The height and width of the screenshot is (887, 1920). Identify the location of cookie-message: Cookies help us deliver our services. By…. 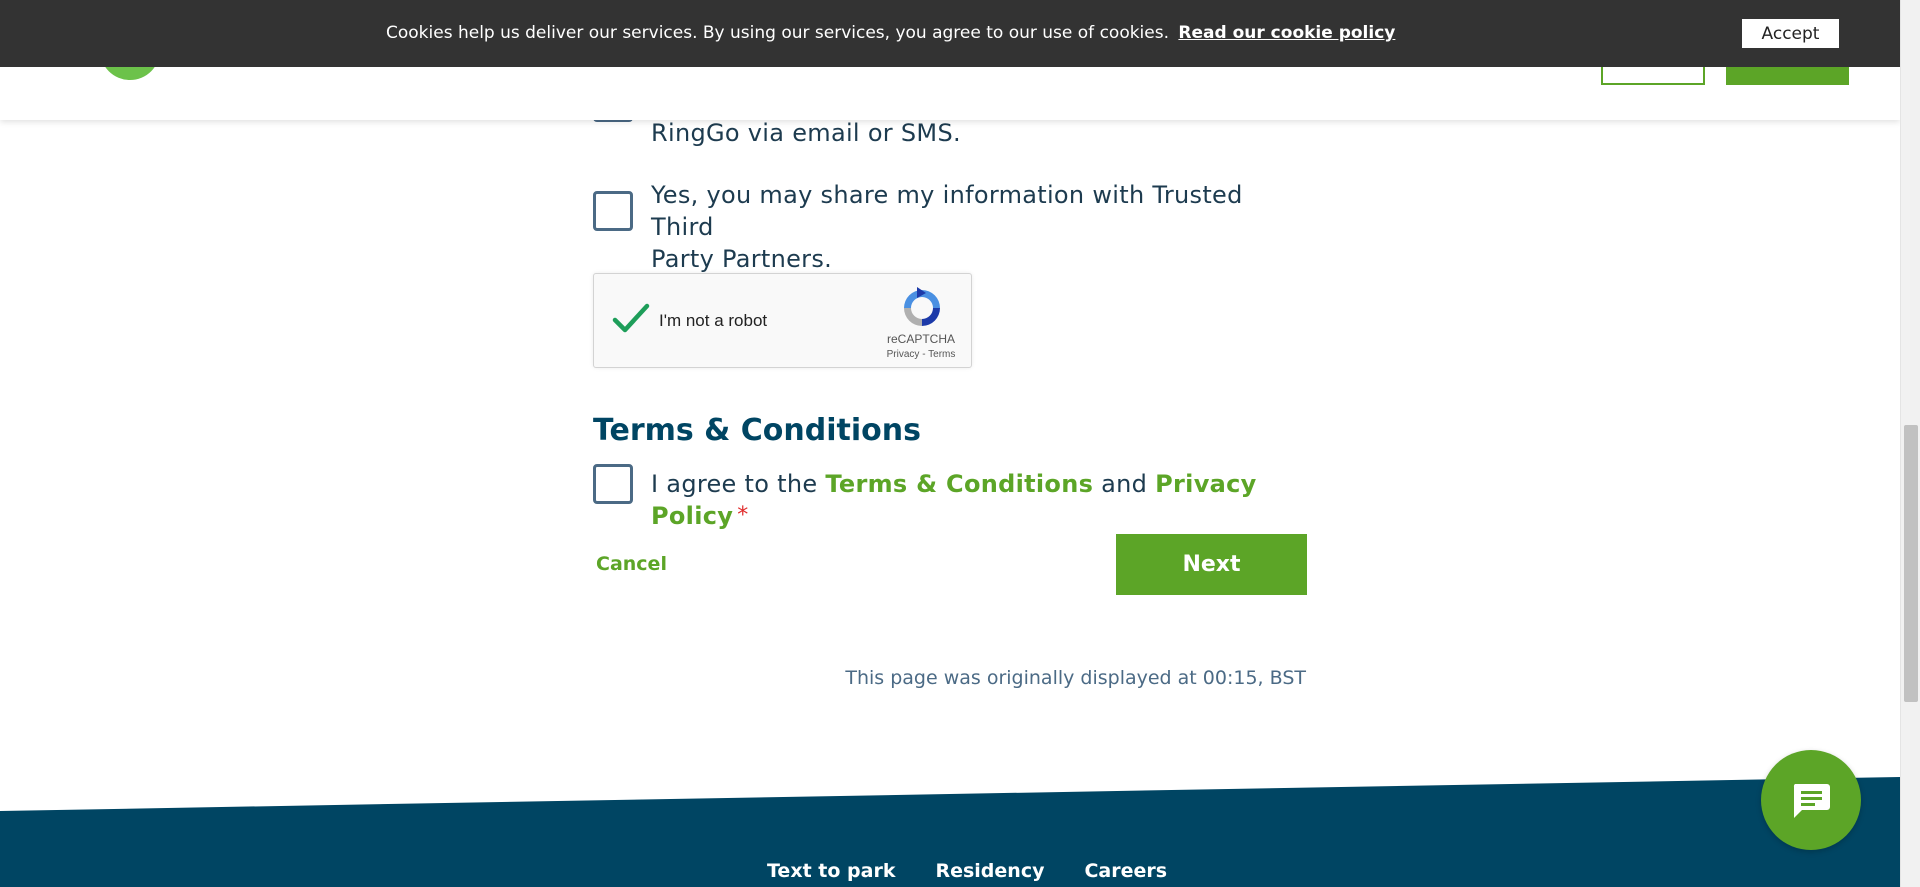
(890, 33).